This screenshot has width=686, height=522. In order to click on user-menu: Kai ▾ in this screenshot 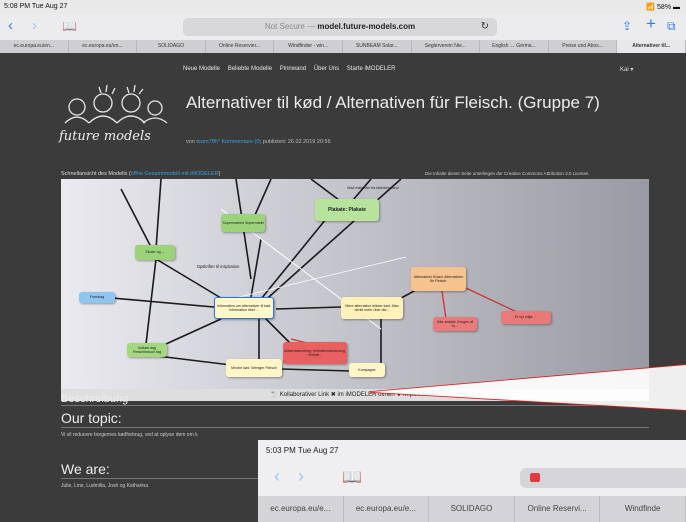, I will do `click(626, 69)`.